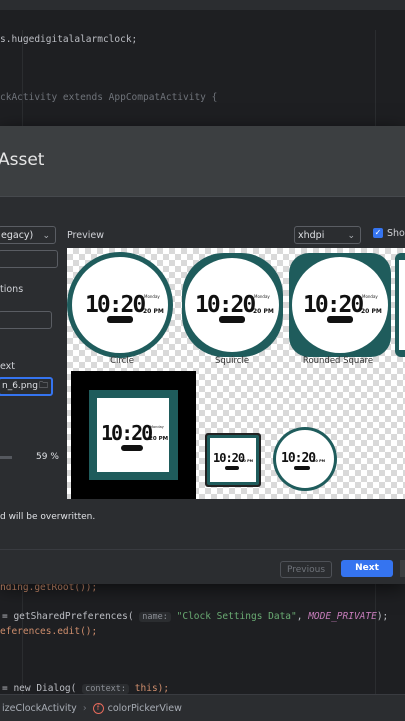 This screenshot has width=405, height=721. What do you see at coordinates (233, 460) in the screenshot?
I see `legacy-square-icon: 10:20 20 PM` at bounding box center [233, 460].